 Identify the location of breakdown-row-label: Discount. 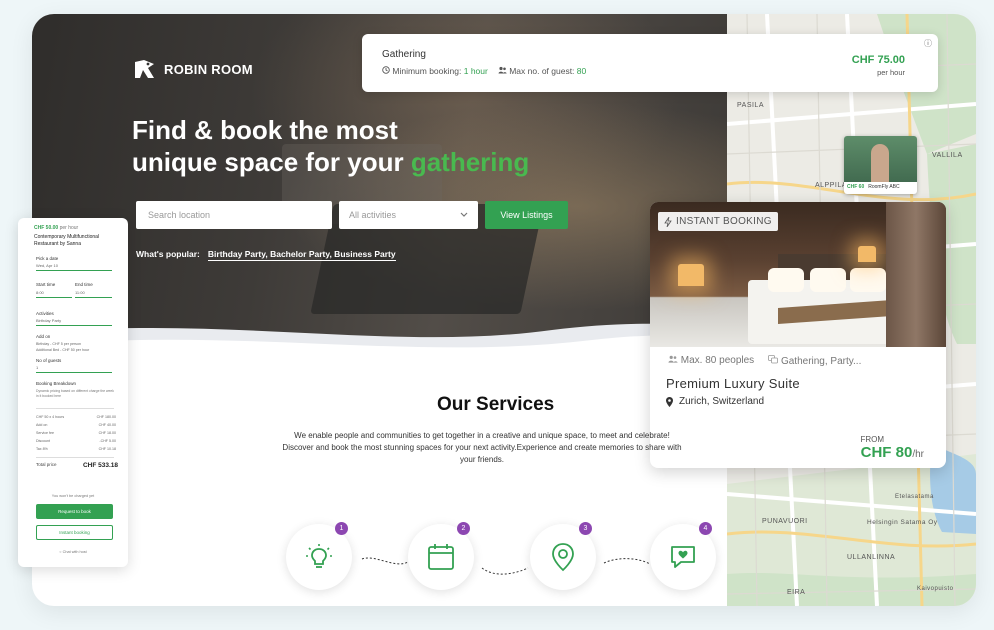
(43, 441).